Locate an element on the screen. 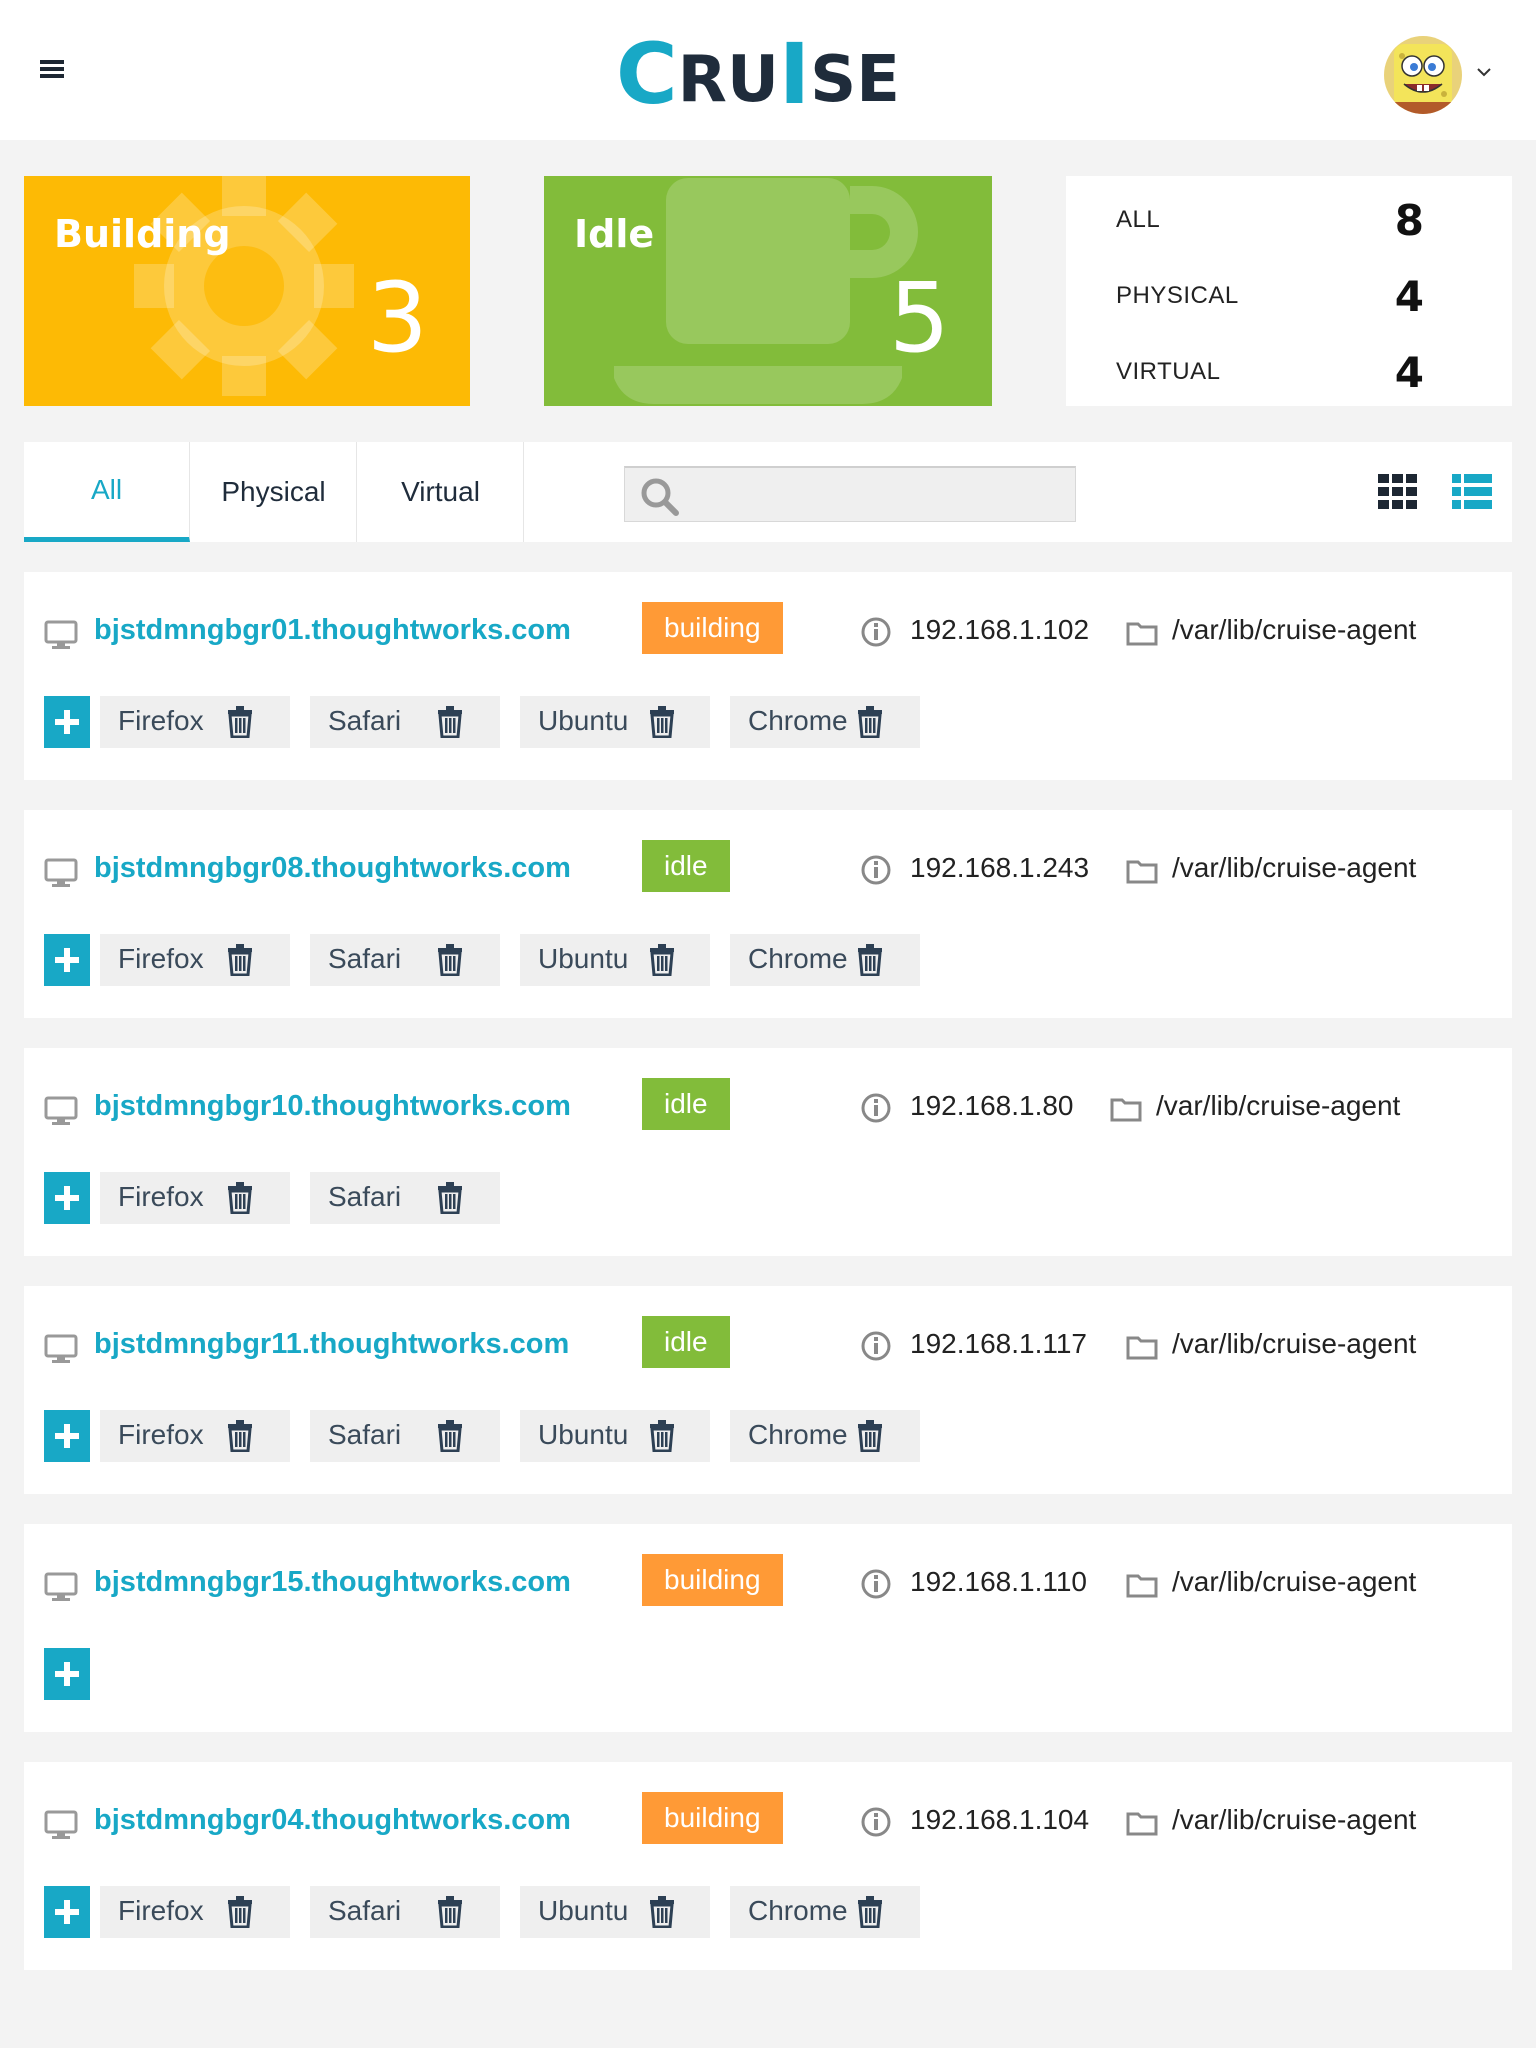 Image resolution: width=1536 pixels, height=2048 pixels. hamburger-menu-icon is located at coordinates (53, 70).